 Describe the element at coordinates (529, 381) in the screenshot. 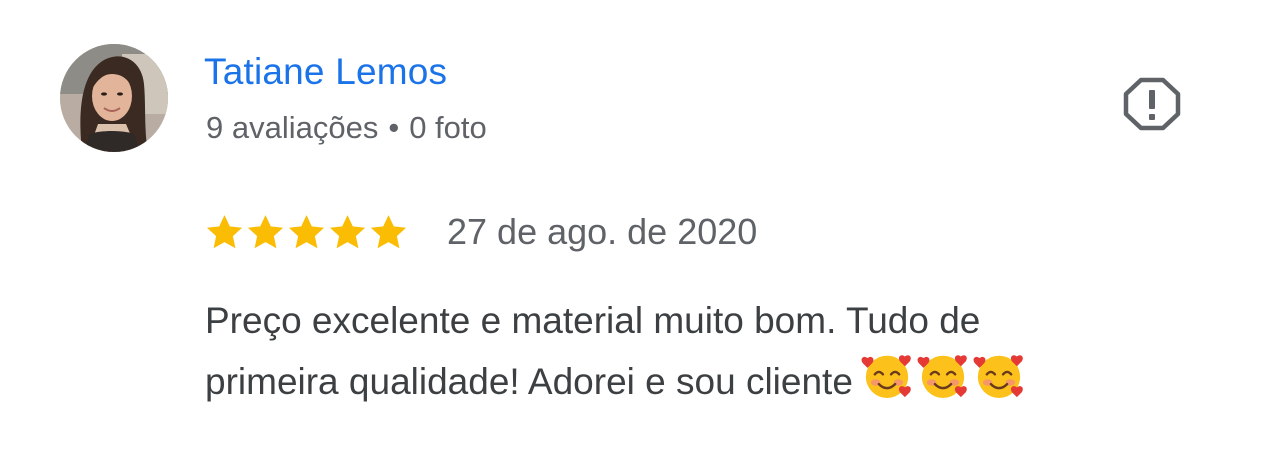

I see `review-text-line-2-content: primeira qualidade! Adorei e sou cliente` at that location.